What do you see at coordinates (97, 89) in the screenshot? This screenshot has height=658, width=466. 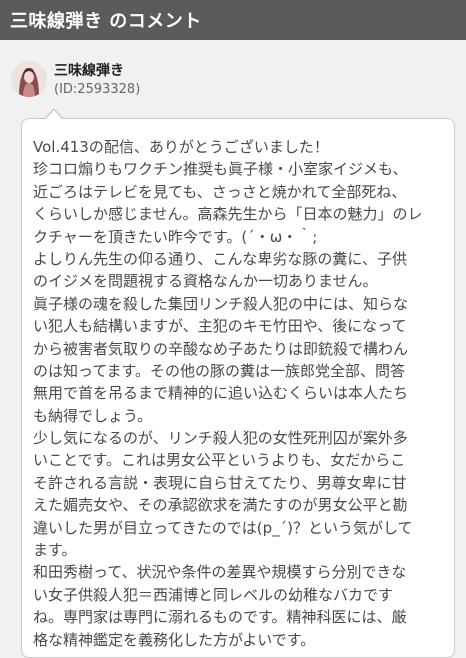 I see `user-id: (ID:2593328)` at bounding box center [97, 89].